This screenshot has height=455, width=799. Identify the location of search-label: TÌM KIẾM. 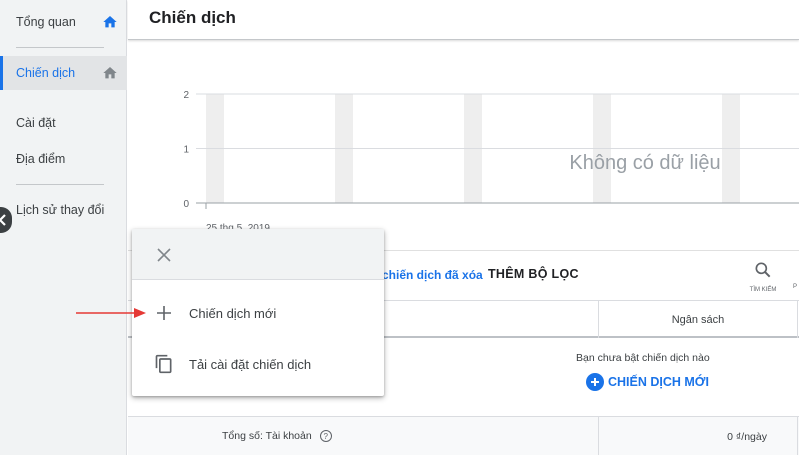
(763, 290).